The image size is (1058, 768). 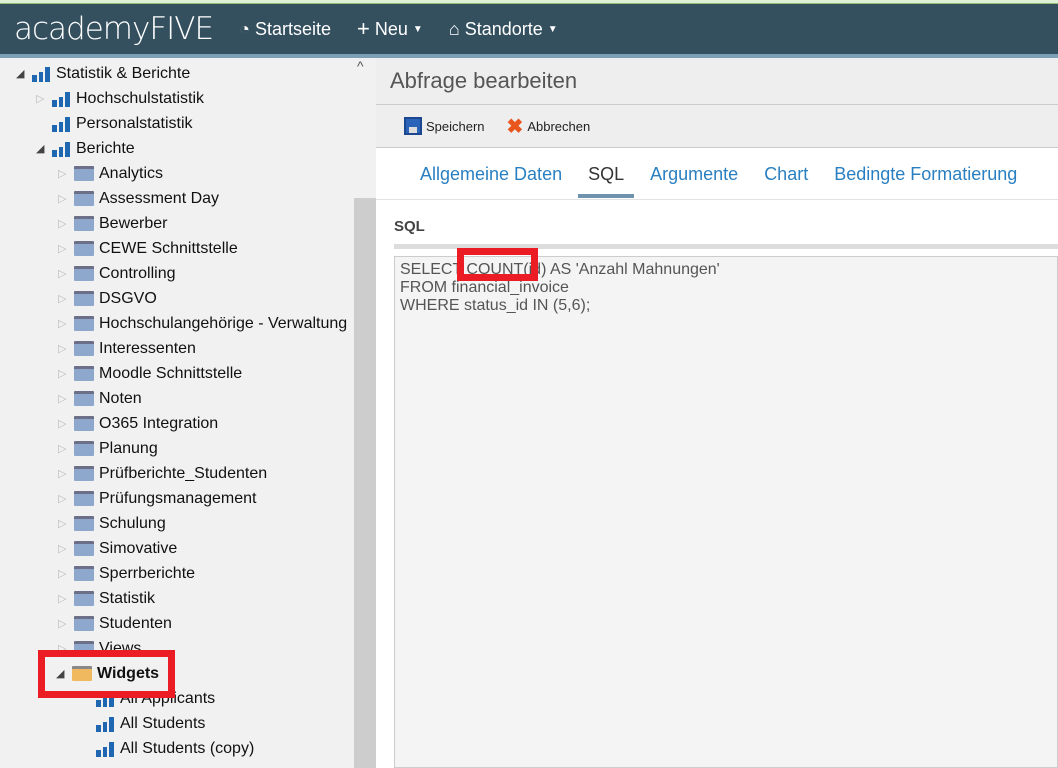 What do you see at coordinates (167, 748) in the screenshot?
I see `tree-report: All Students (copy)` at bounding box center [167, 748].